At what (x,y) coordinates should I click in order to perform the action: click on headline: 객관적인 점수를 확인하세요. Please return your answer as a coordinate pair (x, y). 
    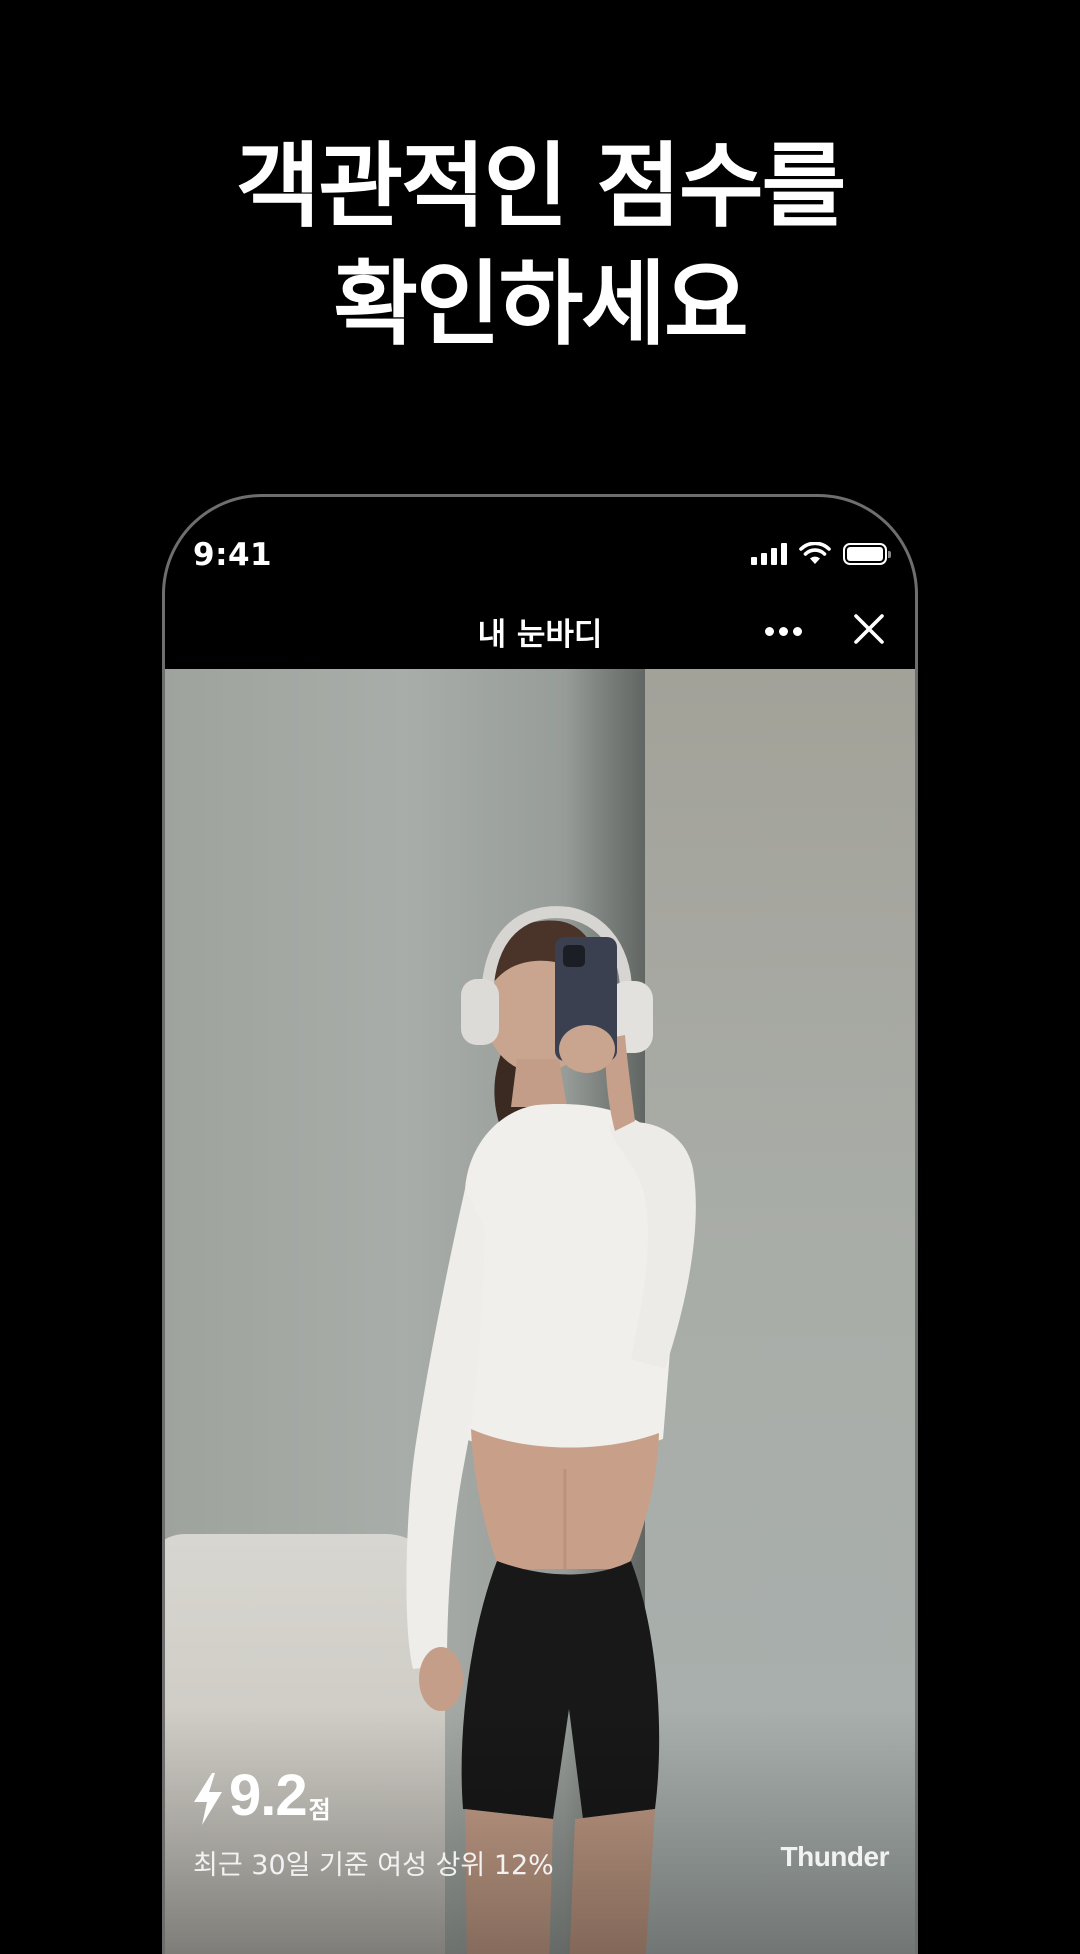
    Looking at the image, I should click on (540, 246).